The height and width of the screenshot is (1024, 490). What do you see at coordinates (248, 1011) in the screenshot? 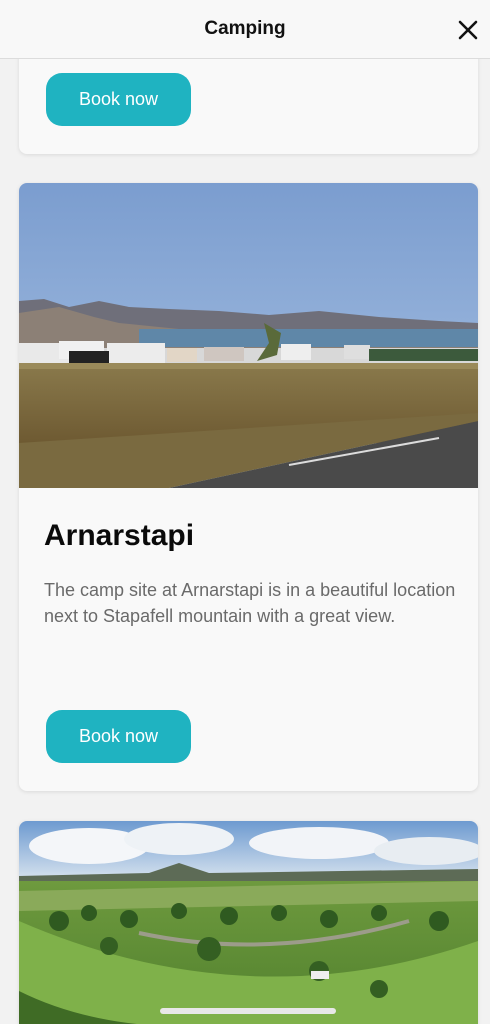
I see `home-indicator` at bounding box center [248, 1011].